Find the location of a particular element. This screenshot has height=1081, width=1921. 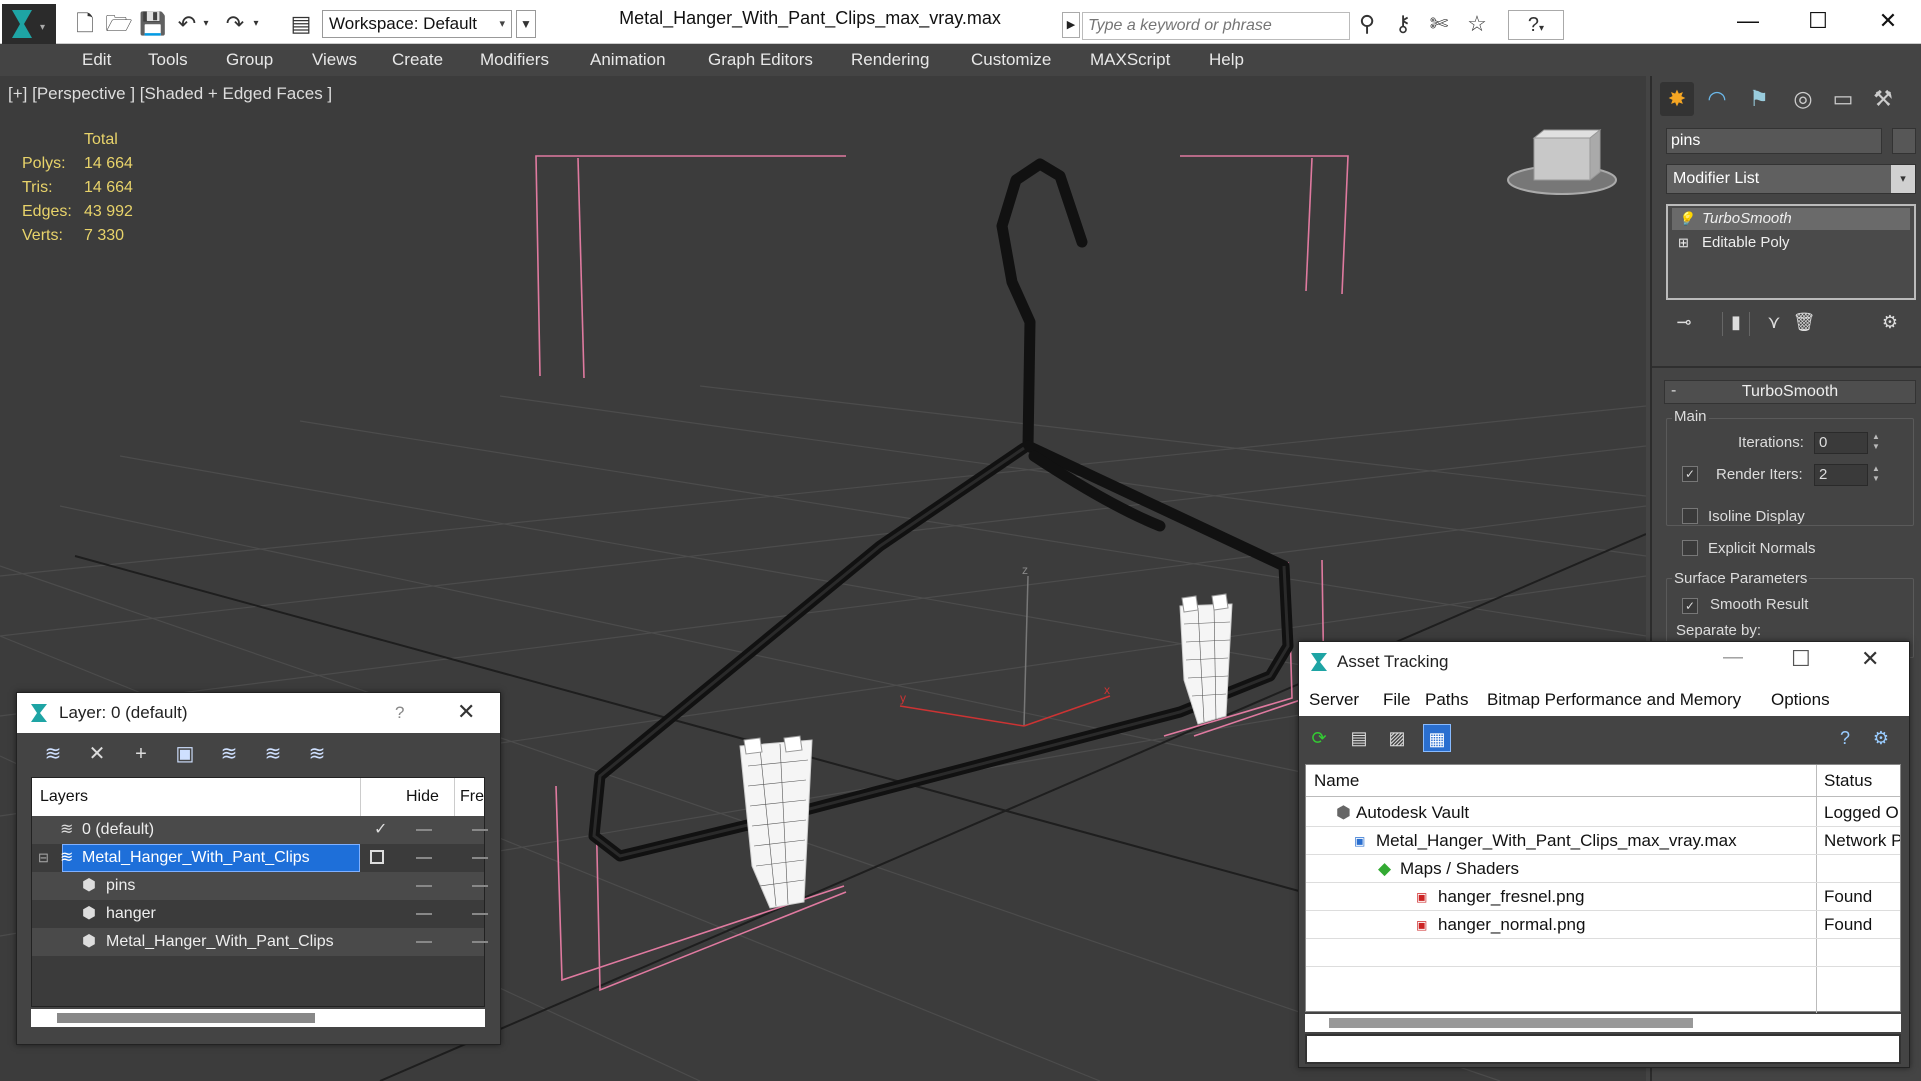

make-unique-icon: ⋎ is located at coordinates (1774, 324).